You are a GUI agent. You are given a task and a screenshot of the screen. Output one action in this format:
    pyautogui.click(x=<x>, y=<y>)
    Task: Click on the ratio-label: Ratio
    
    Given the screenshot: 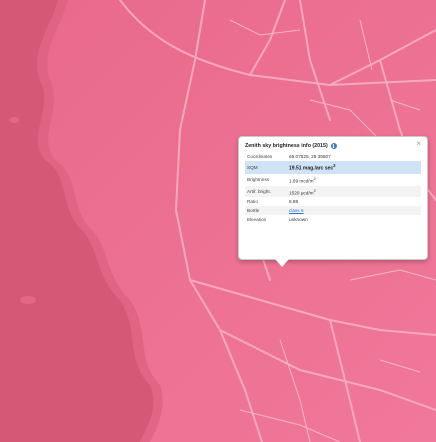 What is the action you would take?
    pyautogui.click(x=252, y=202)
    